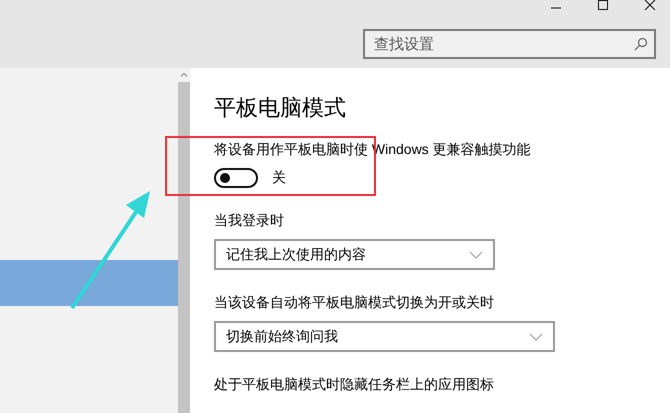  Describe the element at coordinates (354, 385) in the screenshot. I see `setting-label: 处于平板电脑模式时隐藏任务栏上的应用图标` at that location.